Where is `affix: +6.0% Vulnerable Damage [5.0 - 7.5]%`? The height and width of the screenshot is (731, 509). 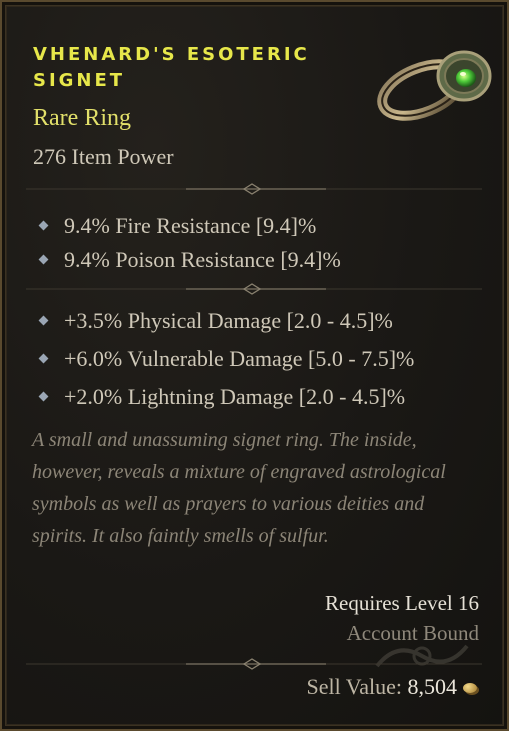
affix: +6.0% Vulnerable Damage [5.0 - 7.5]% is located at coordinates (226, 359).